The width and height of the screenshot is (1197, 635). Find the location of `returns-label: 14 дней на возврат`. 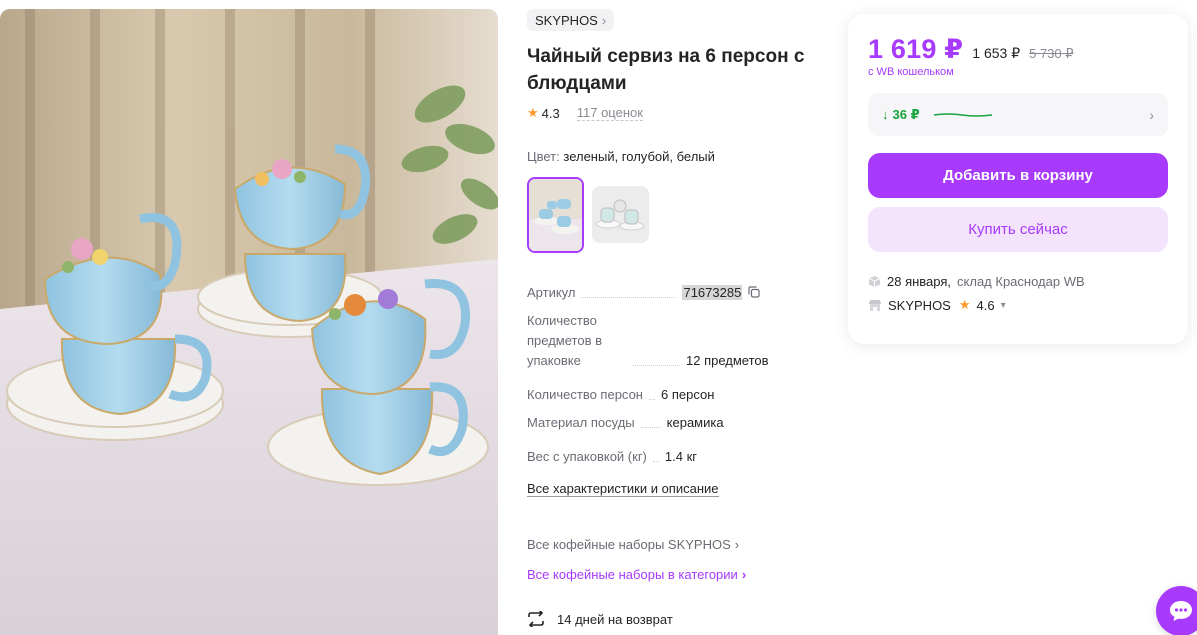

returns-label: 14 дней на возврат is located at coordinates (615, 619).